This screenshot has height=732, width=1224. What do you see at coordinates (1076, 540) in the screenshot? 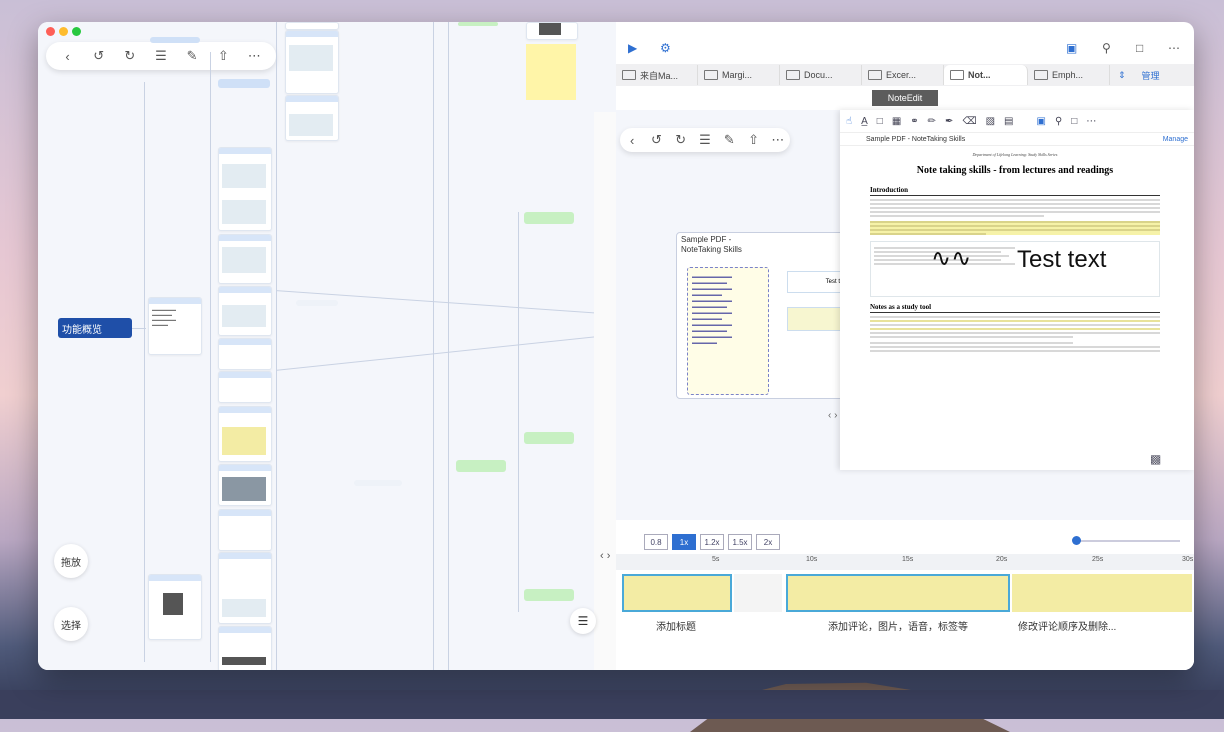
I see `zoom-slider-thumb` at bounding box center [1076, 540].